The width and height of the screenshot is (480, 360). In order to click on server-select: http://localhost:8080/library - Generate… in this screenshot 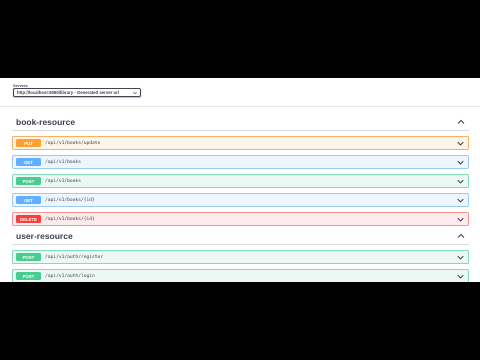, I will do `click(77, 92)`.